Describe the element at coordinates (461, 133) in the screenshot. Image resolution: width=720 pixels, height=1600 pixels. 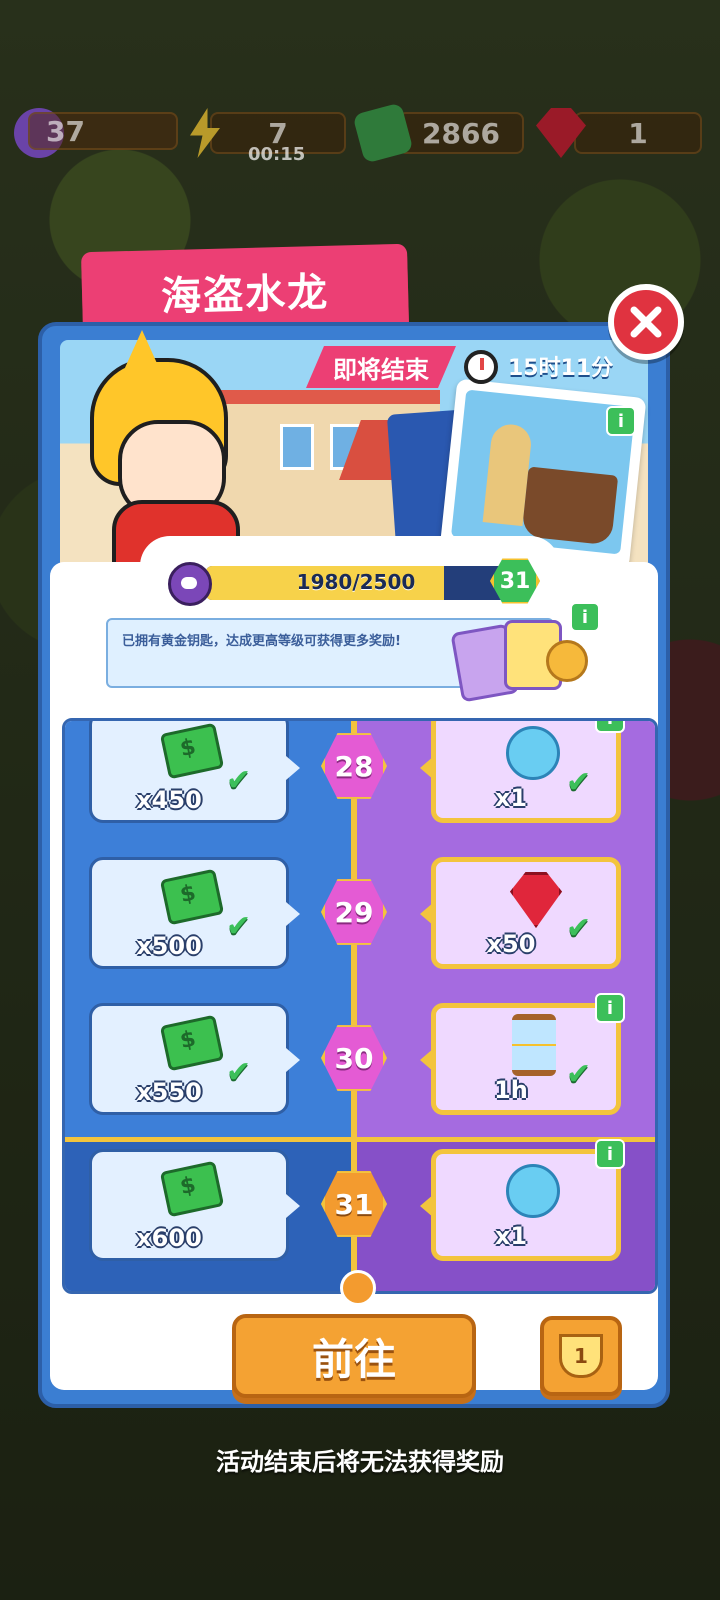
I see `cash-value: 2866` at that location.